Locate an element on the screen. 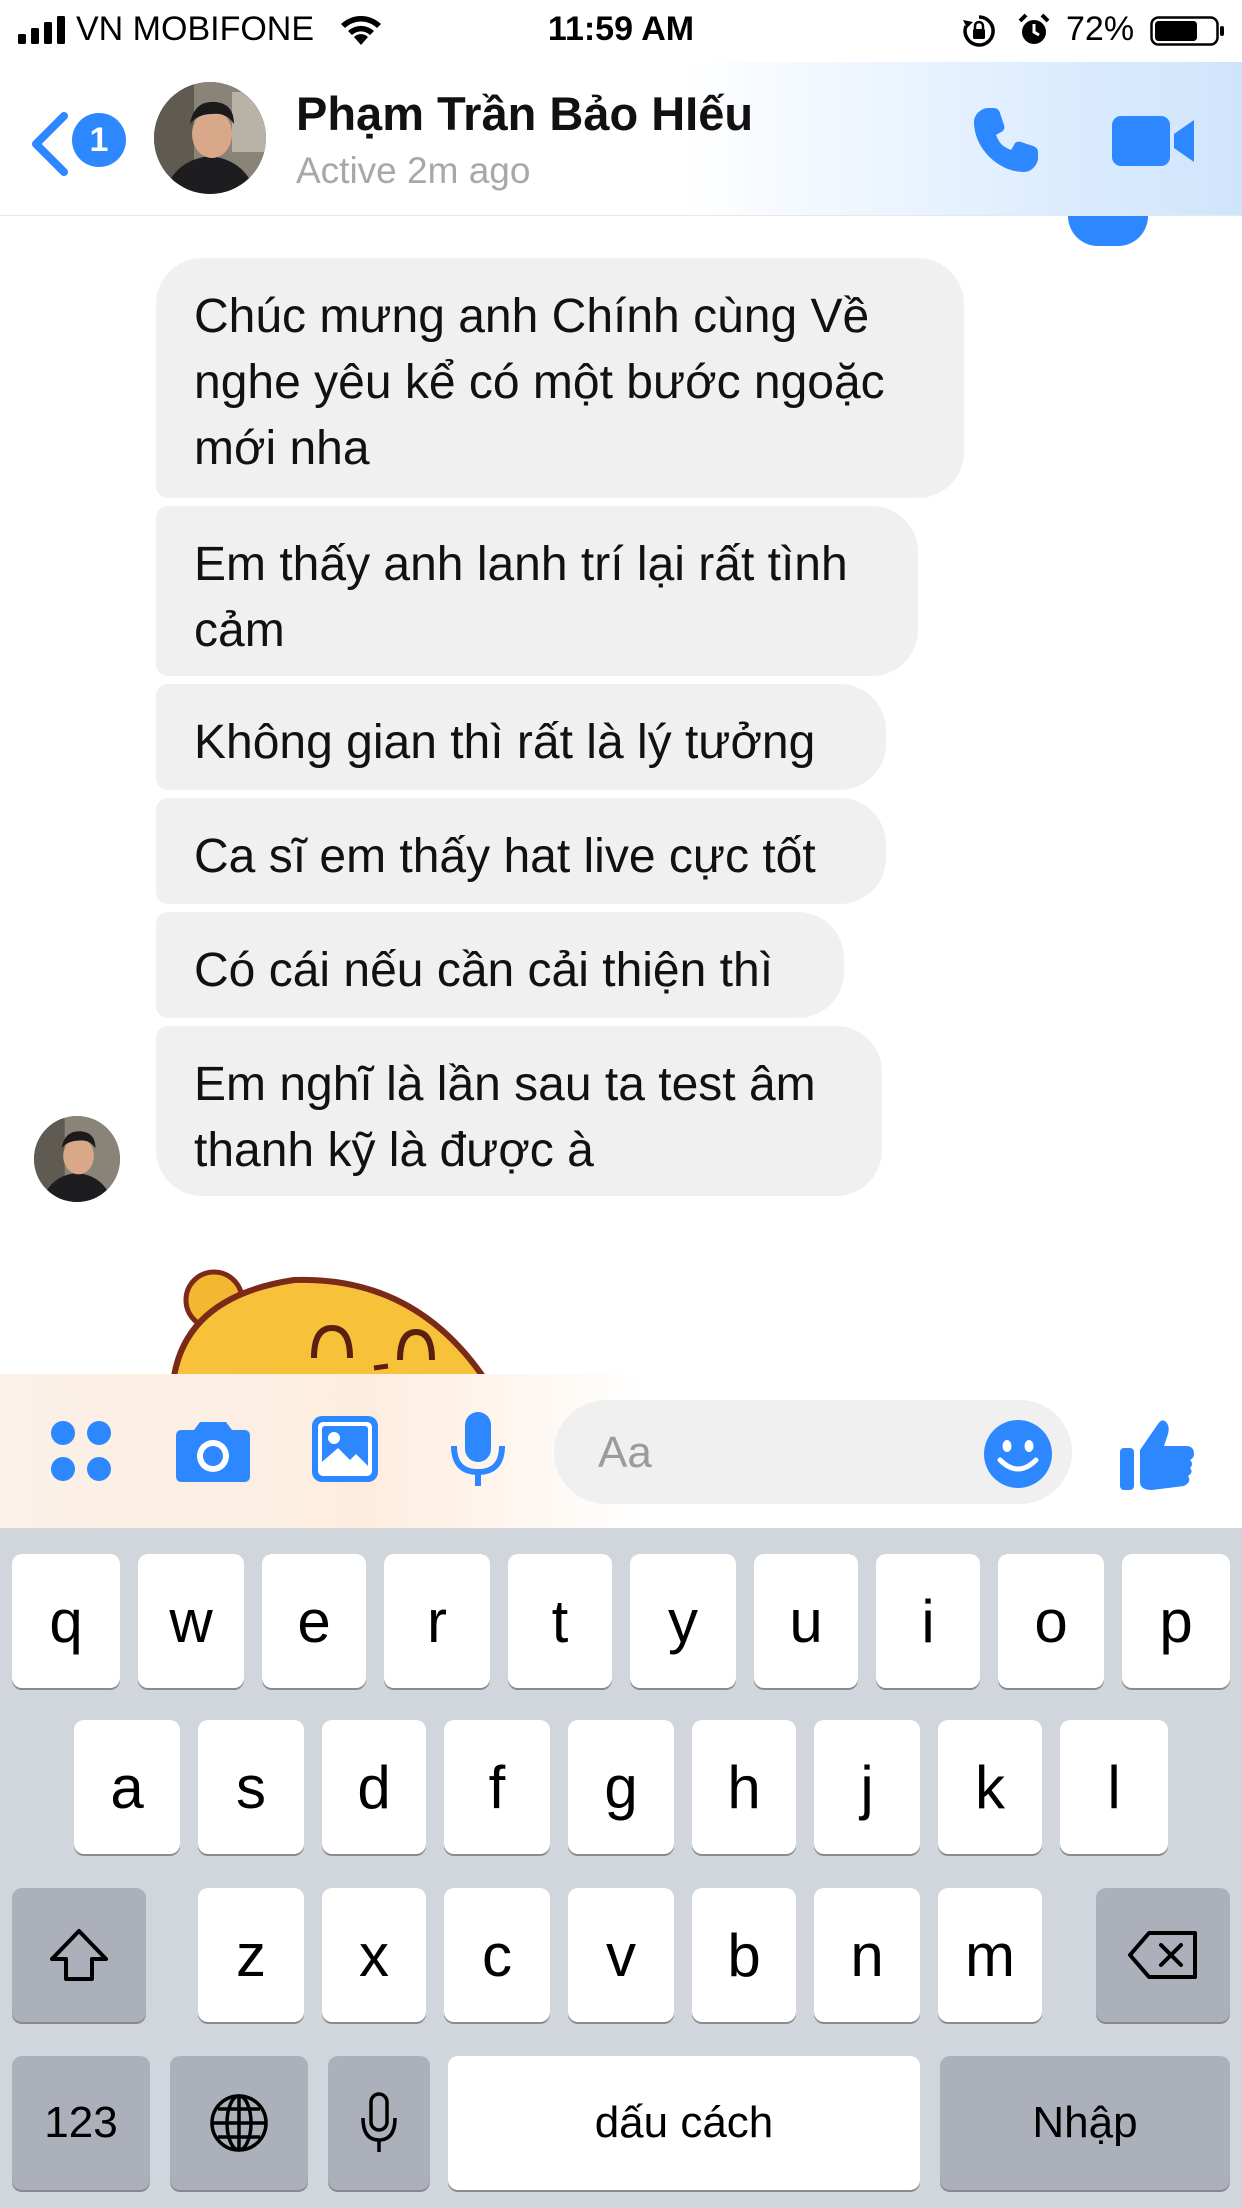  shift-key is located at coordinates (79, 1955).